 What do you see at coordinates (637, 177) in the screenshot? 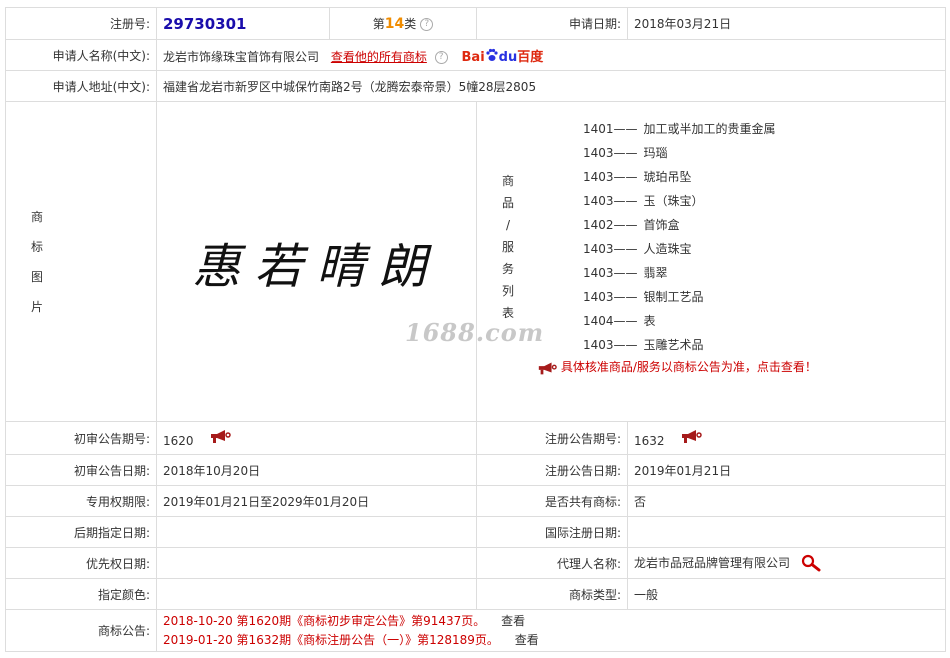
I see `goods-item: 1403—— 琥珀吊坠` at bounding box center [637, 177].